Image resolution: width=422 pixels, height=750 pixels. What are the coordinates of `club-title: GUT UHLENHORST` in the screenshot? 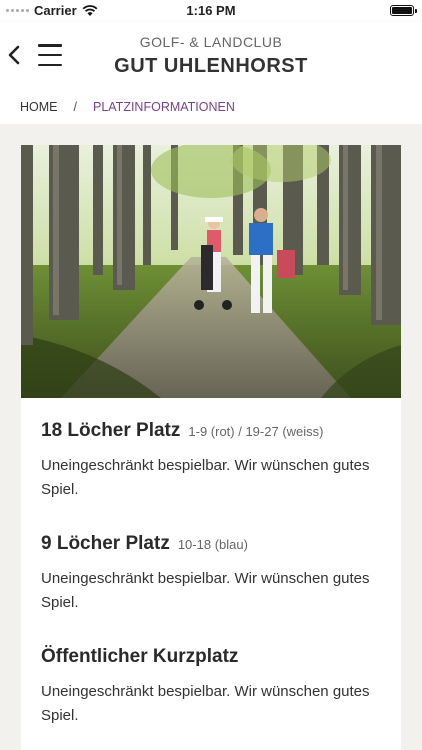 It's located at (211, 66).